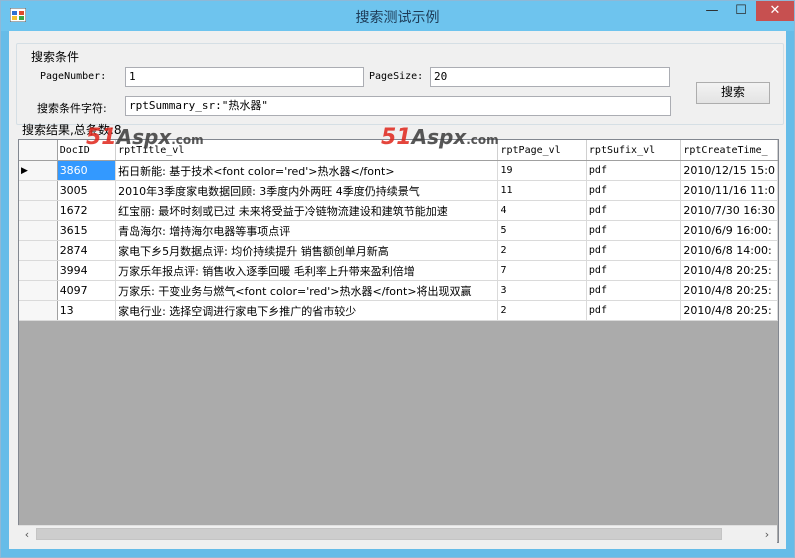  What do you see at coordinates (775, 11) in the screenshot?
I see `close-button: ✕` at bounding box center [775, 11].